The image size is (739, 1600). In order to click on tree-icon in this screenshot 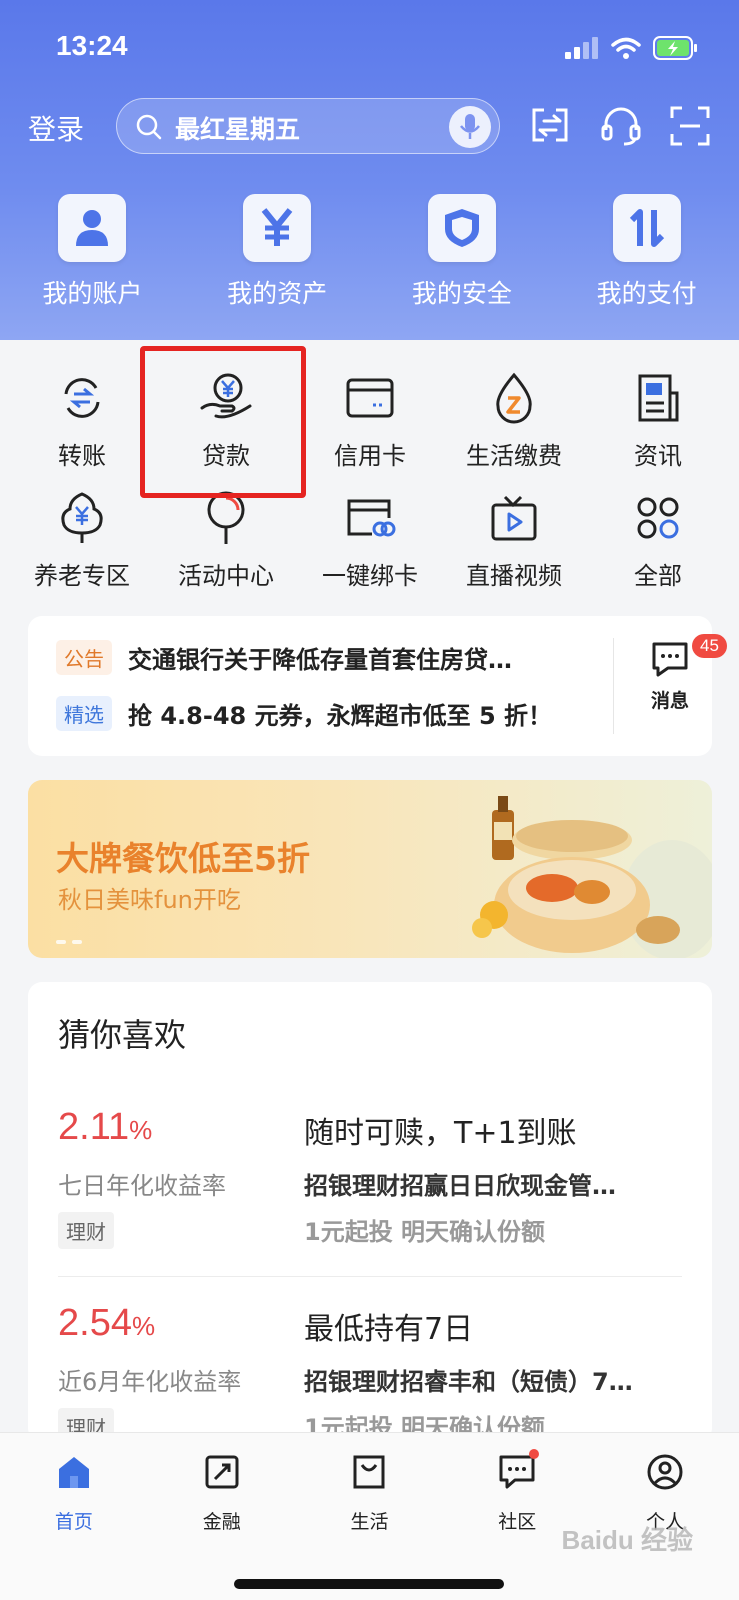, I will do `click(82, 517)`.